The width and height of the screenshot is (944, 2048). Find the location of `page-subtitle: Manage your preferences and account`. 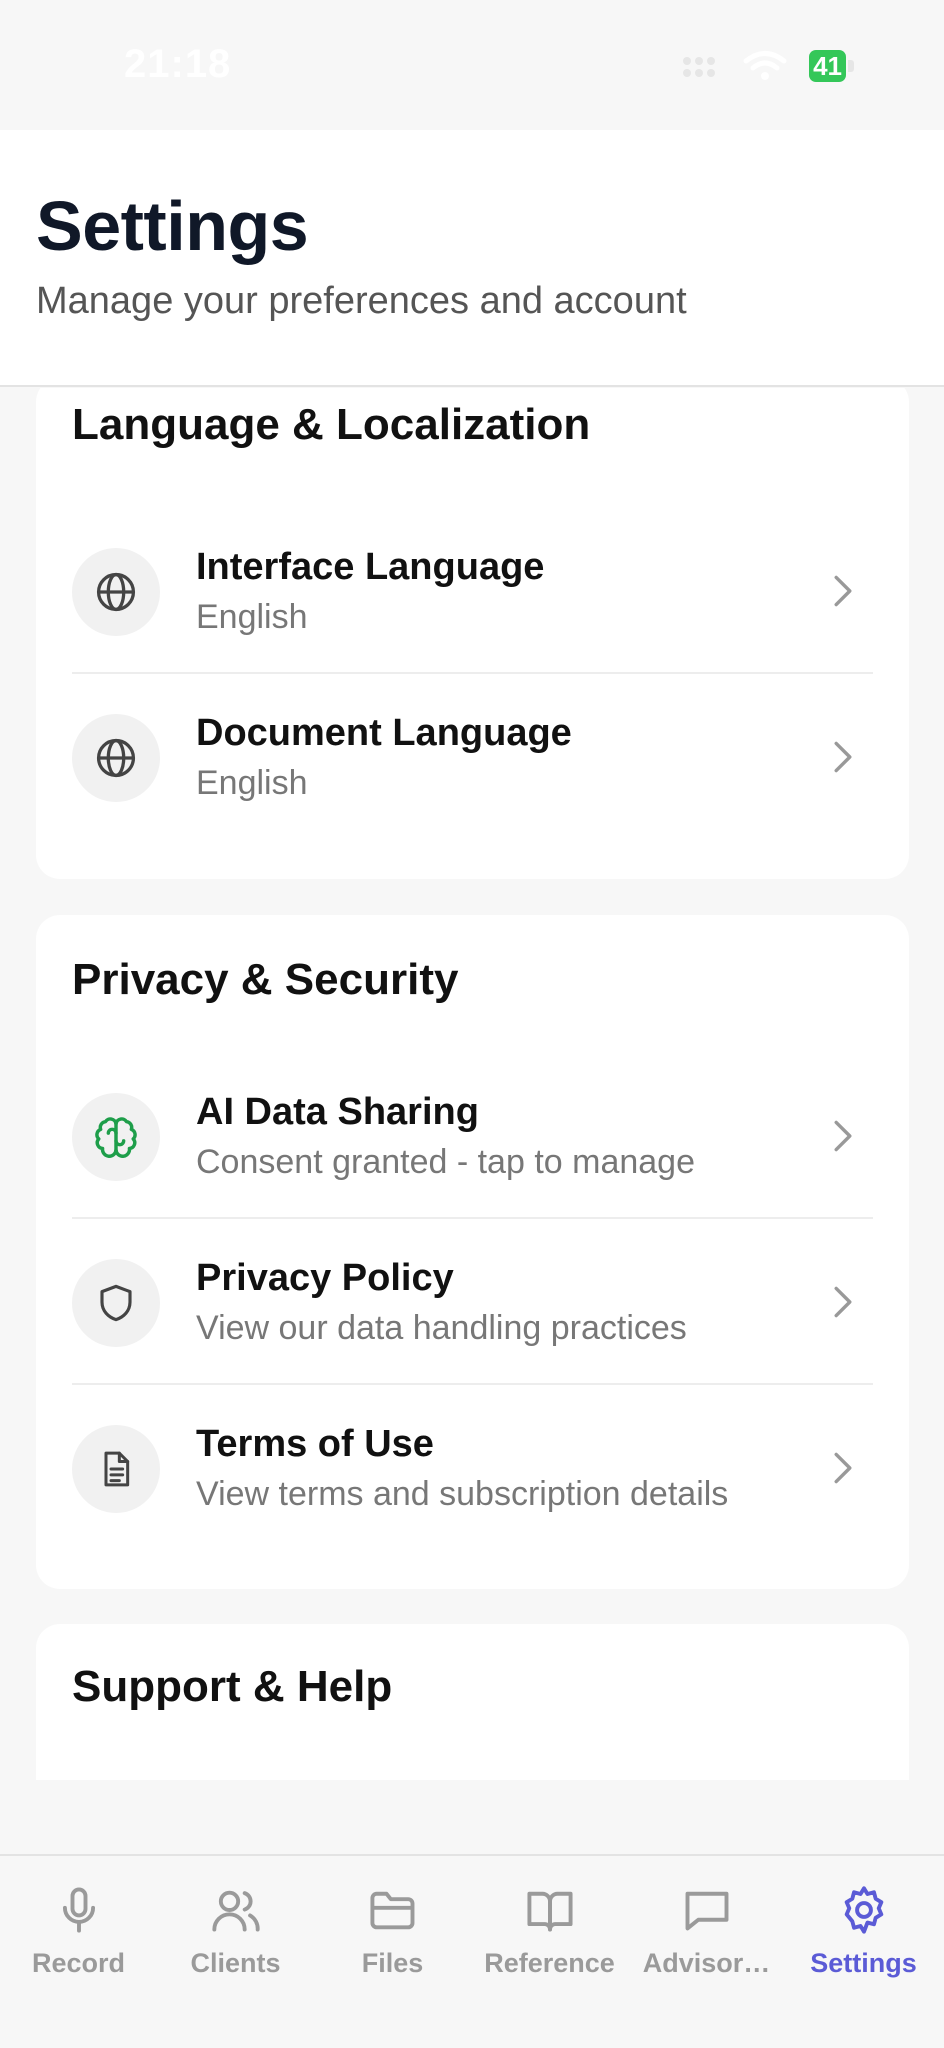

page-subtitle: Manage your preferences and account is located at coordinates (361, 301).